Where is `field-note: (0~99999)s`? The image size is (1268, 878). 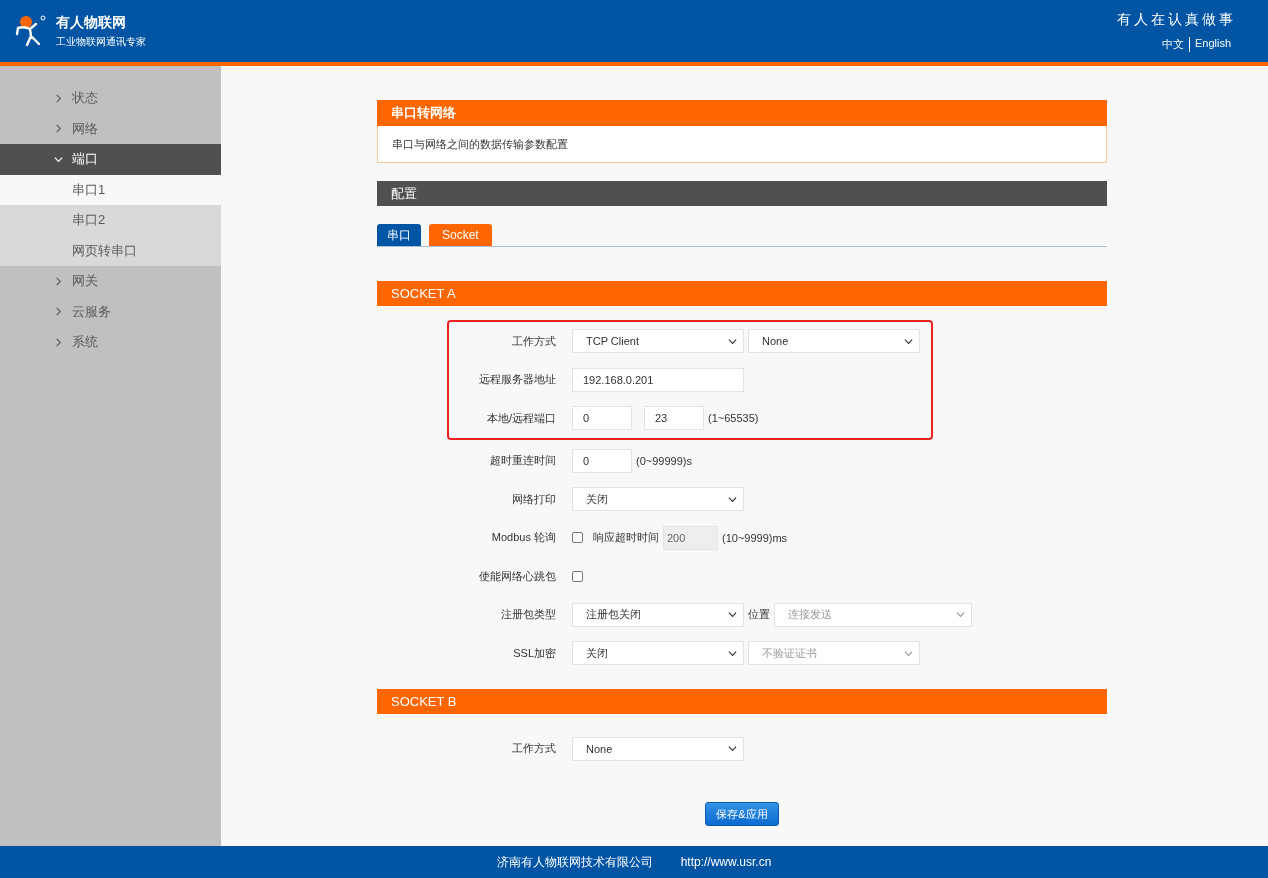 field-note: (0~99999)s is located at coordinates (664, 460).